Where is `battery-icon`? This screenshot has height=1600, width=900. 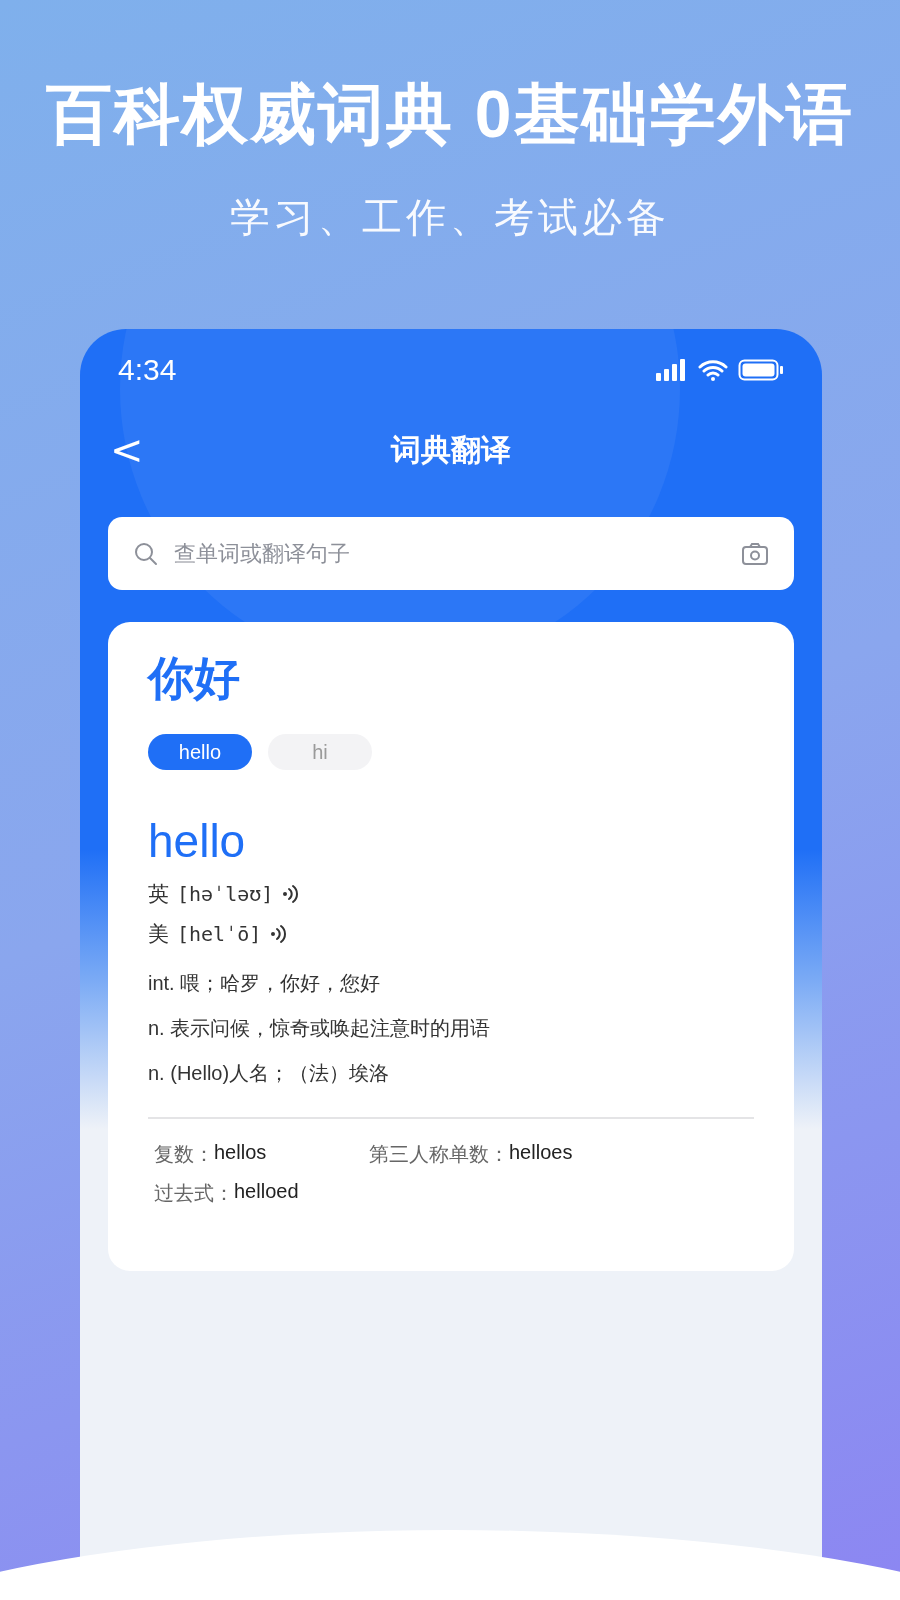
battery-icon is located at coordinates (761, 370).